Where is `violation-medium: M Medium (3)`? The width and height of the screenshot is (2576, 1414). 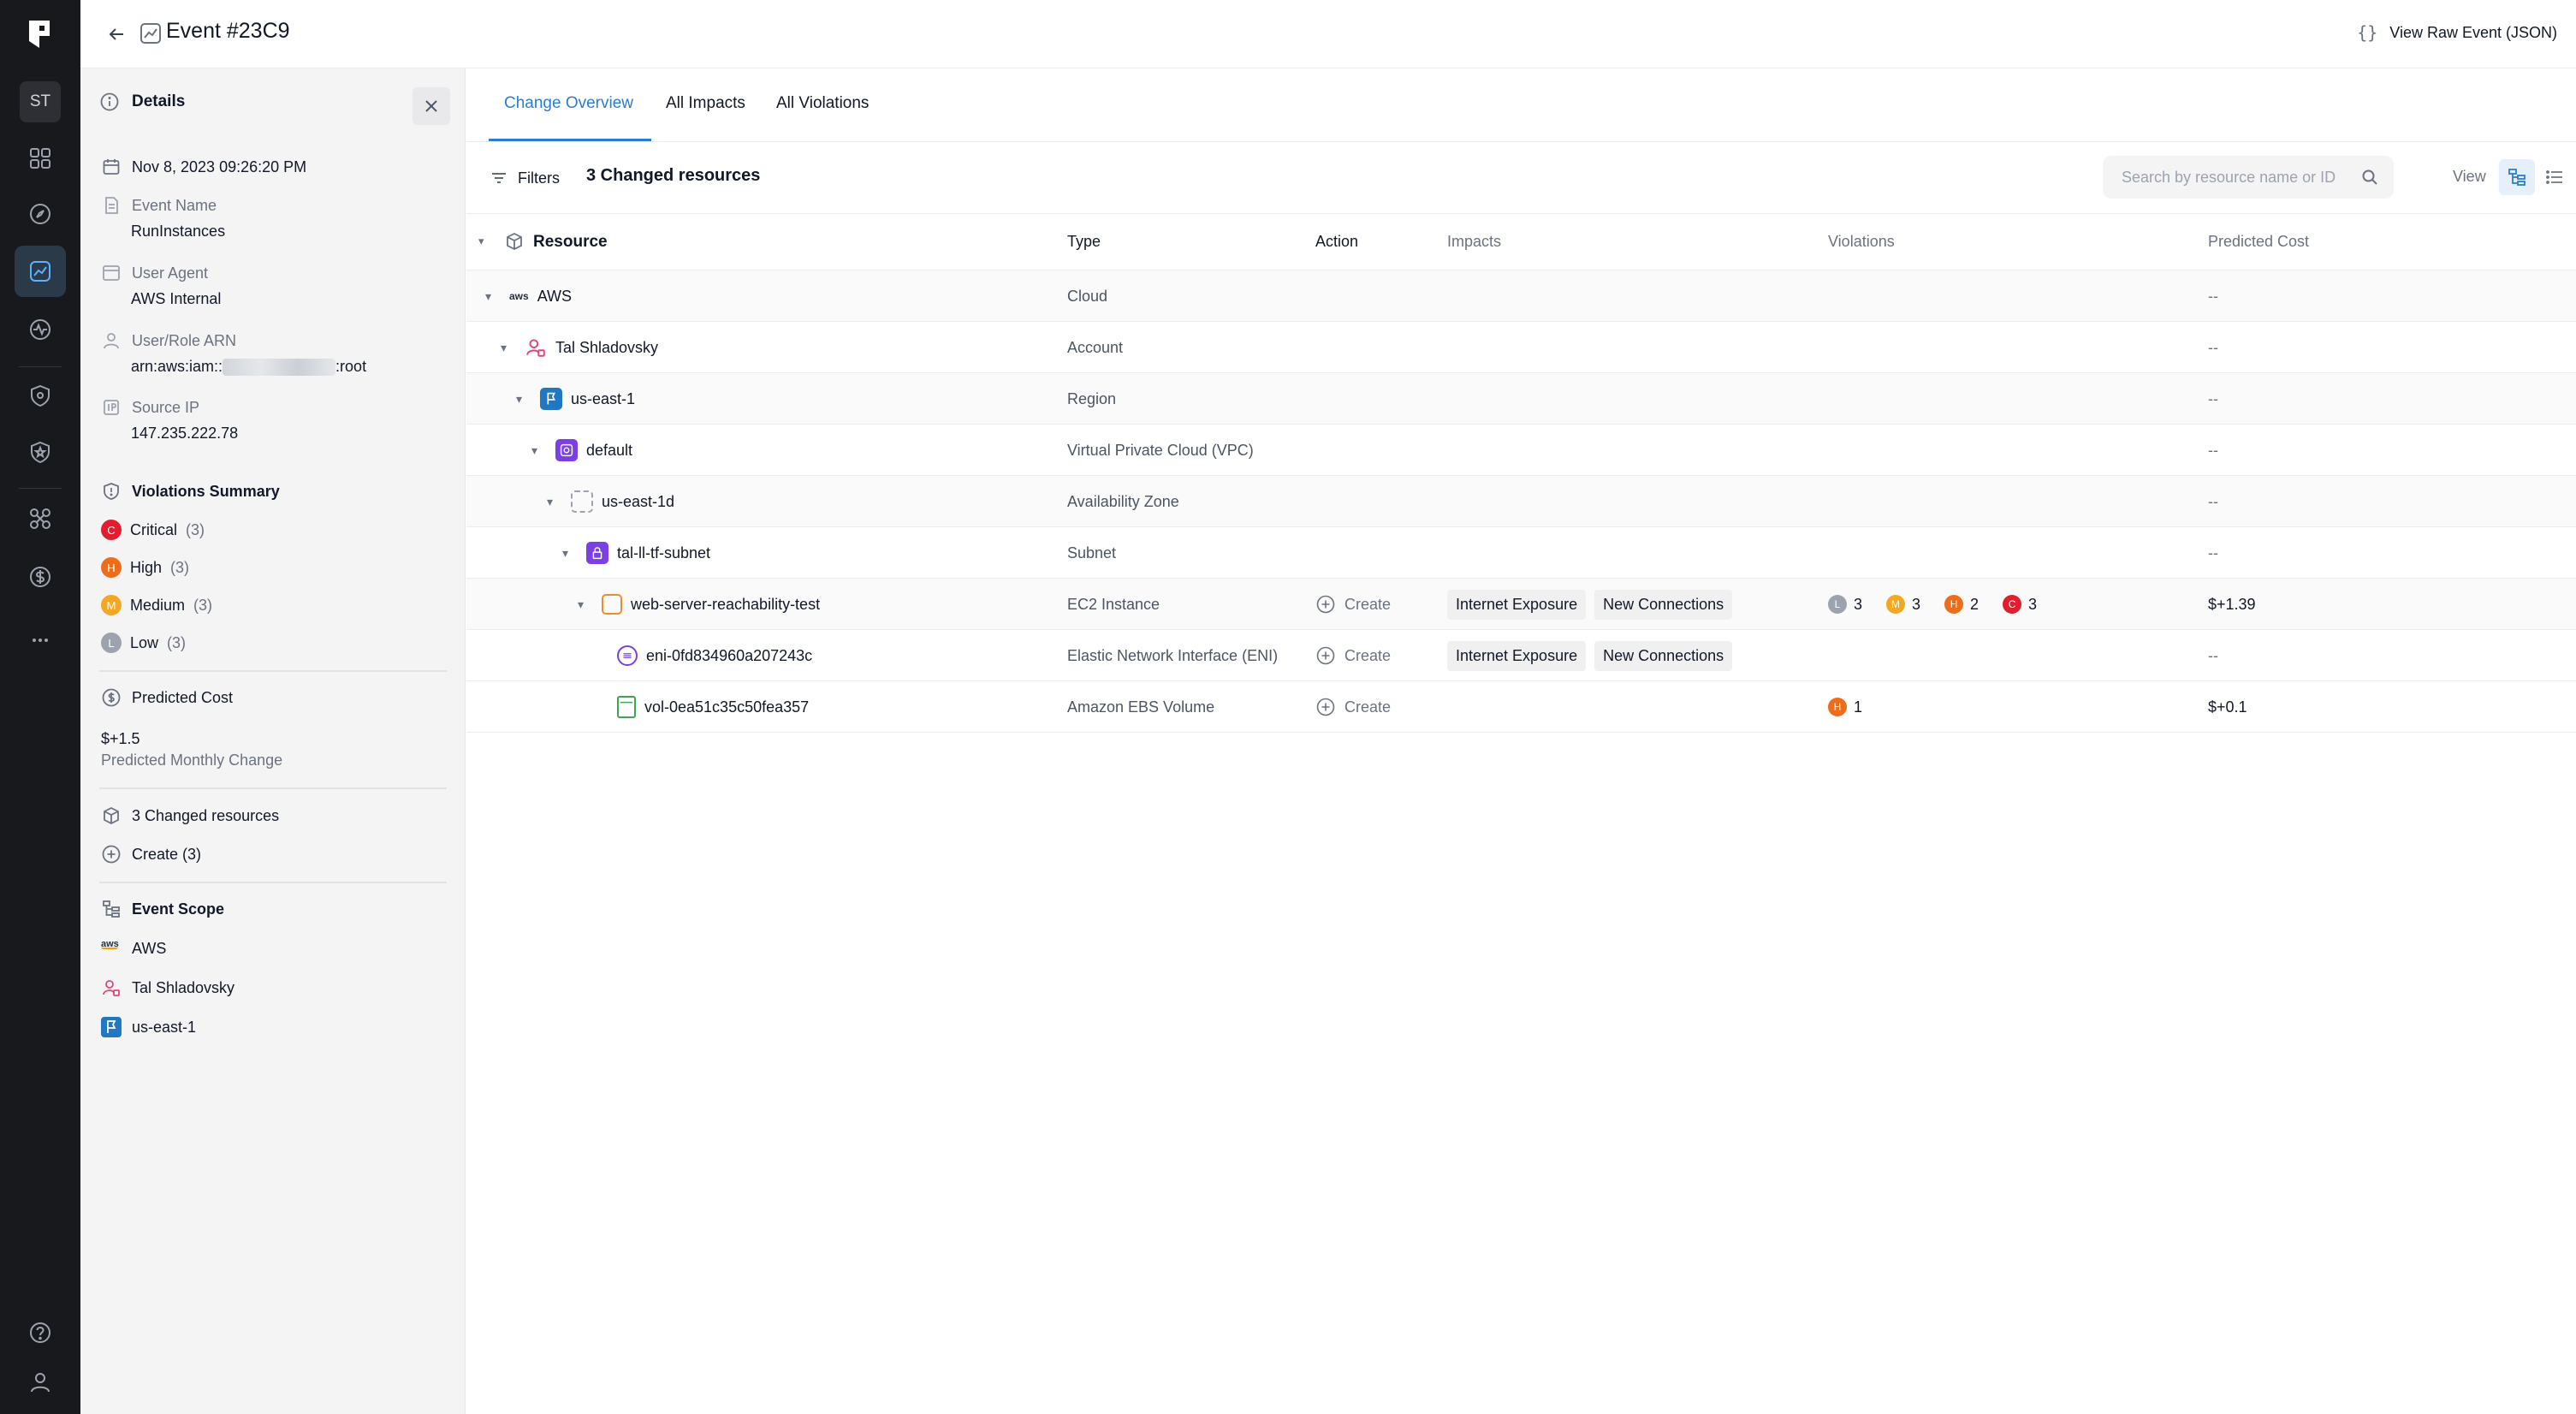
violation-medium: M Medium (3) is located at coordinates (156, 605).